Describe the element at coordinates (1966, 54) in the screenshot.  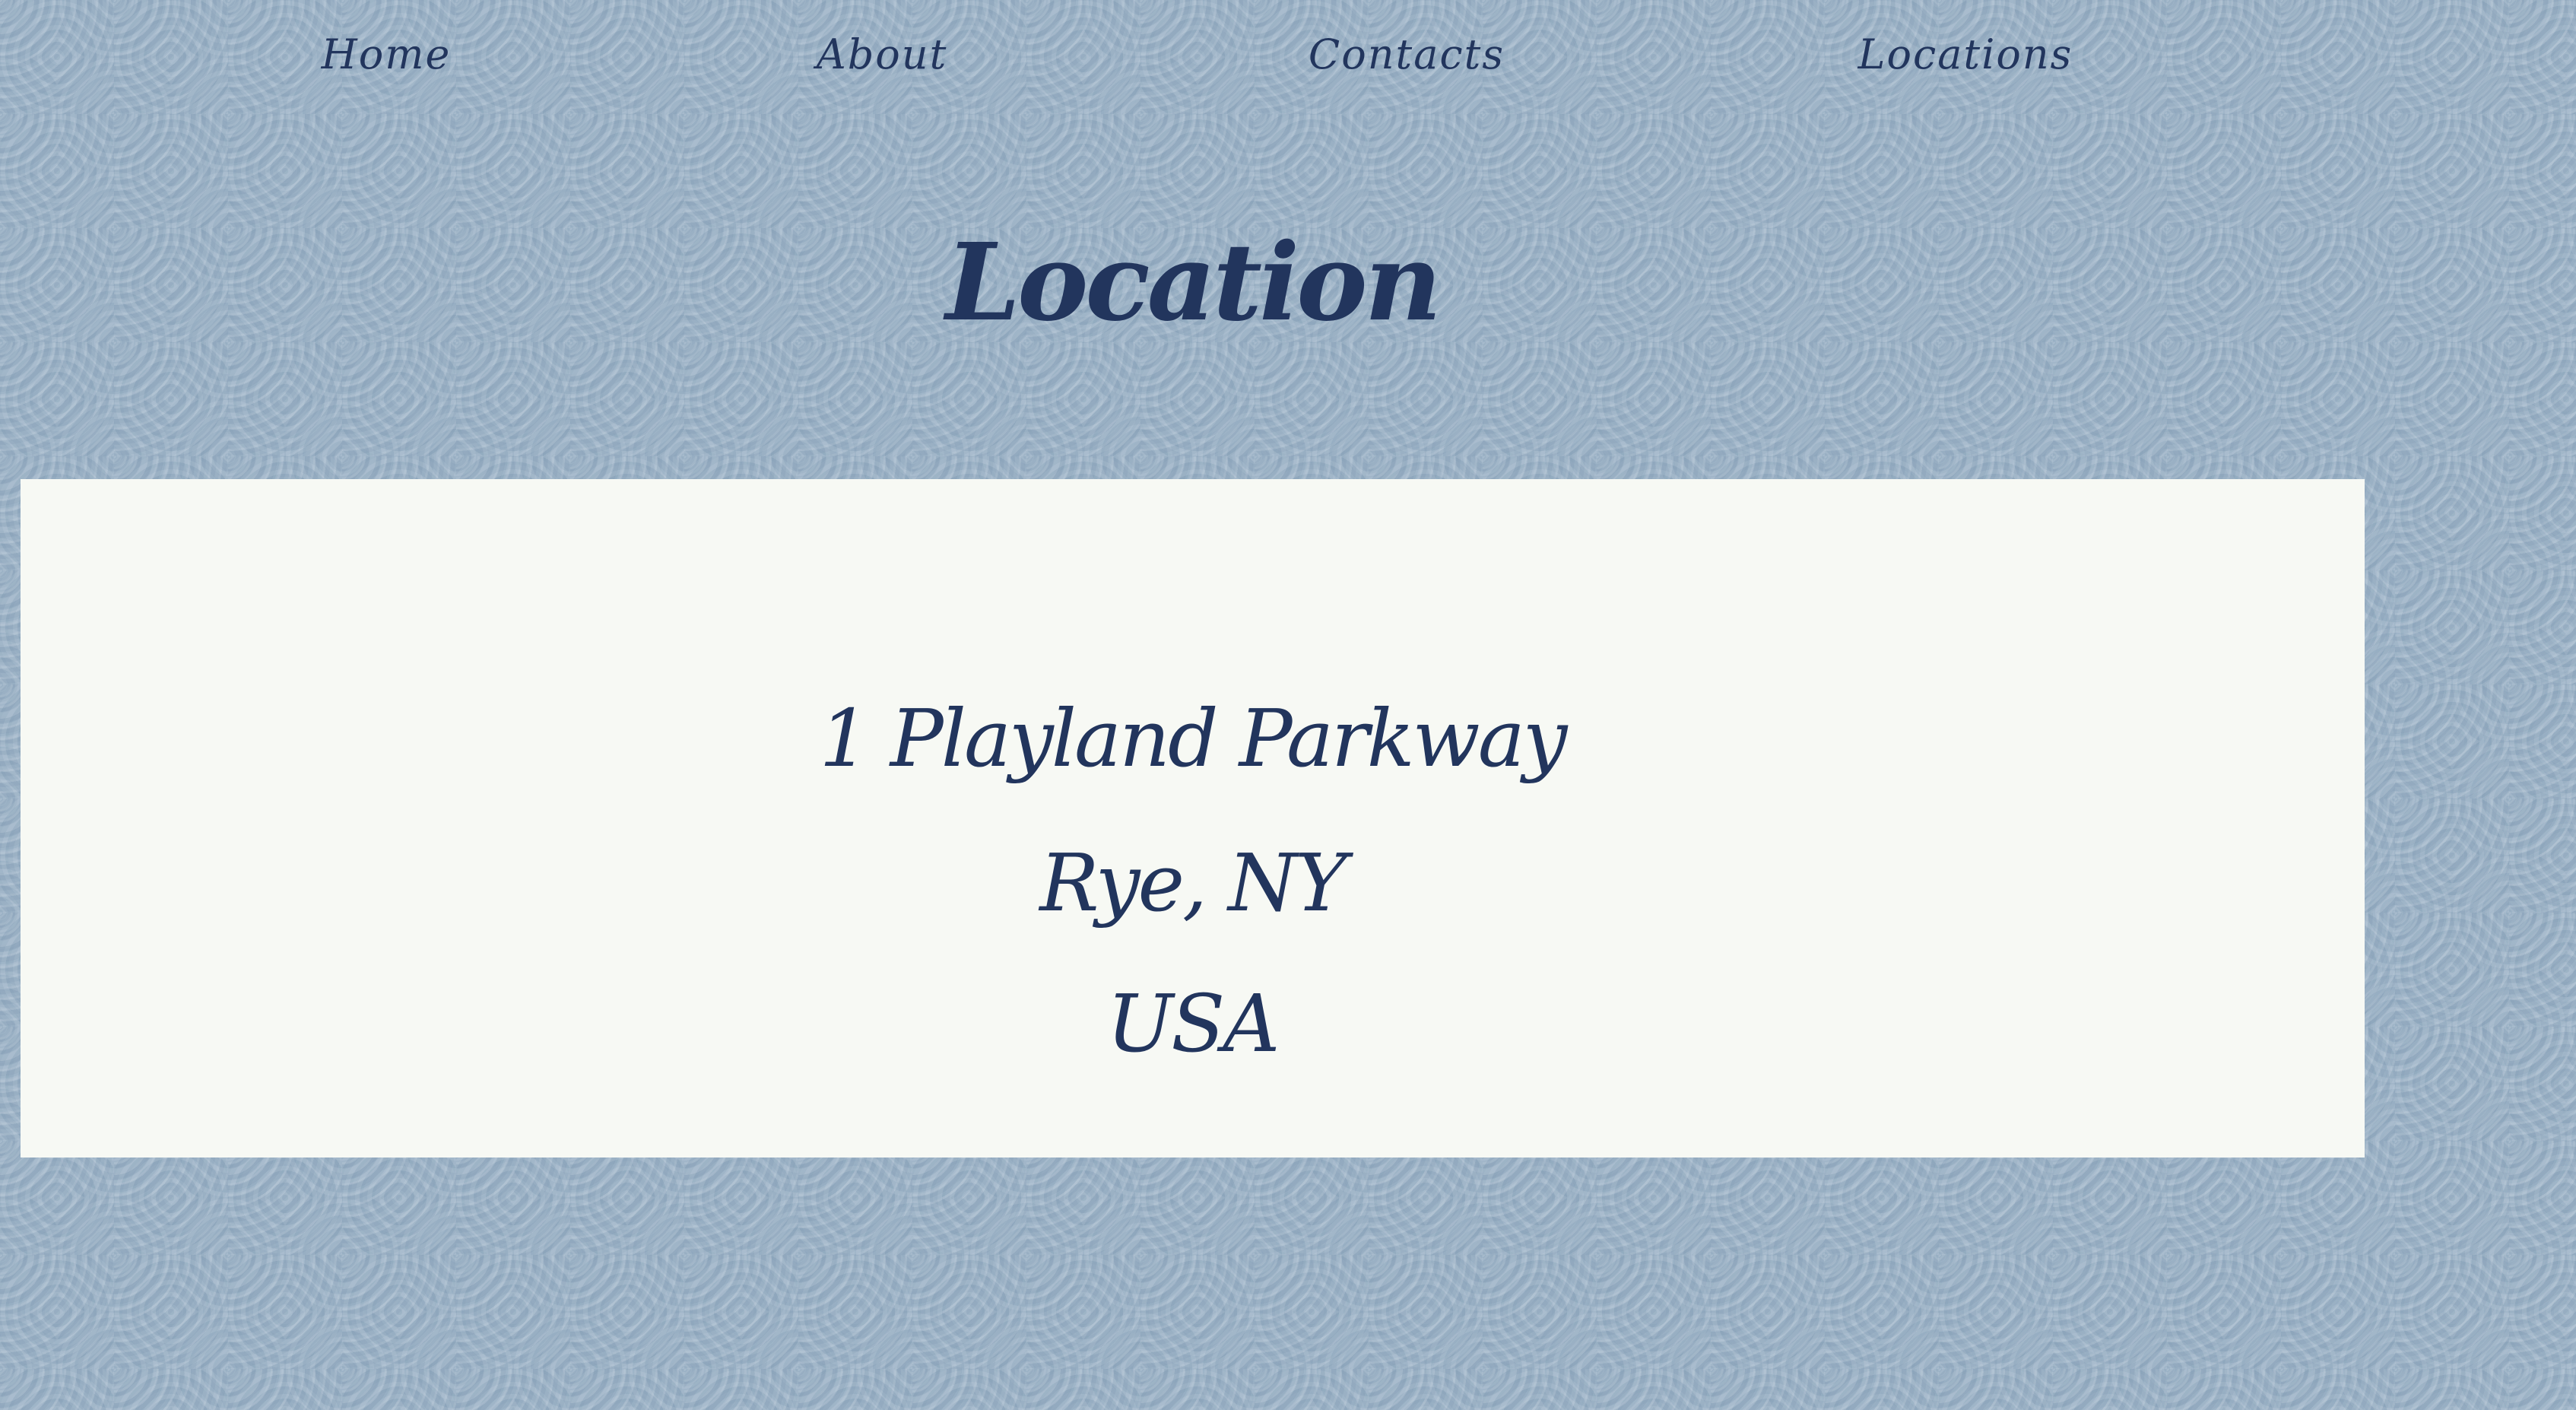
I see `nav-link-locations: Locations` at that location.